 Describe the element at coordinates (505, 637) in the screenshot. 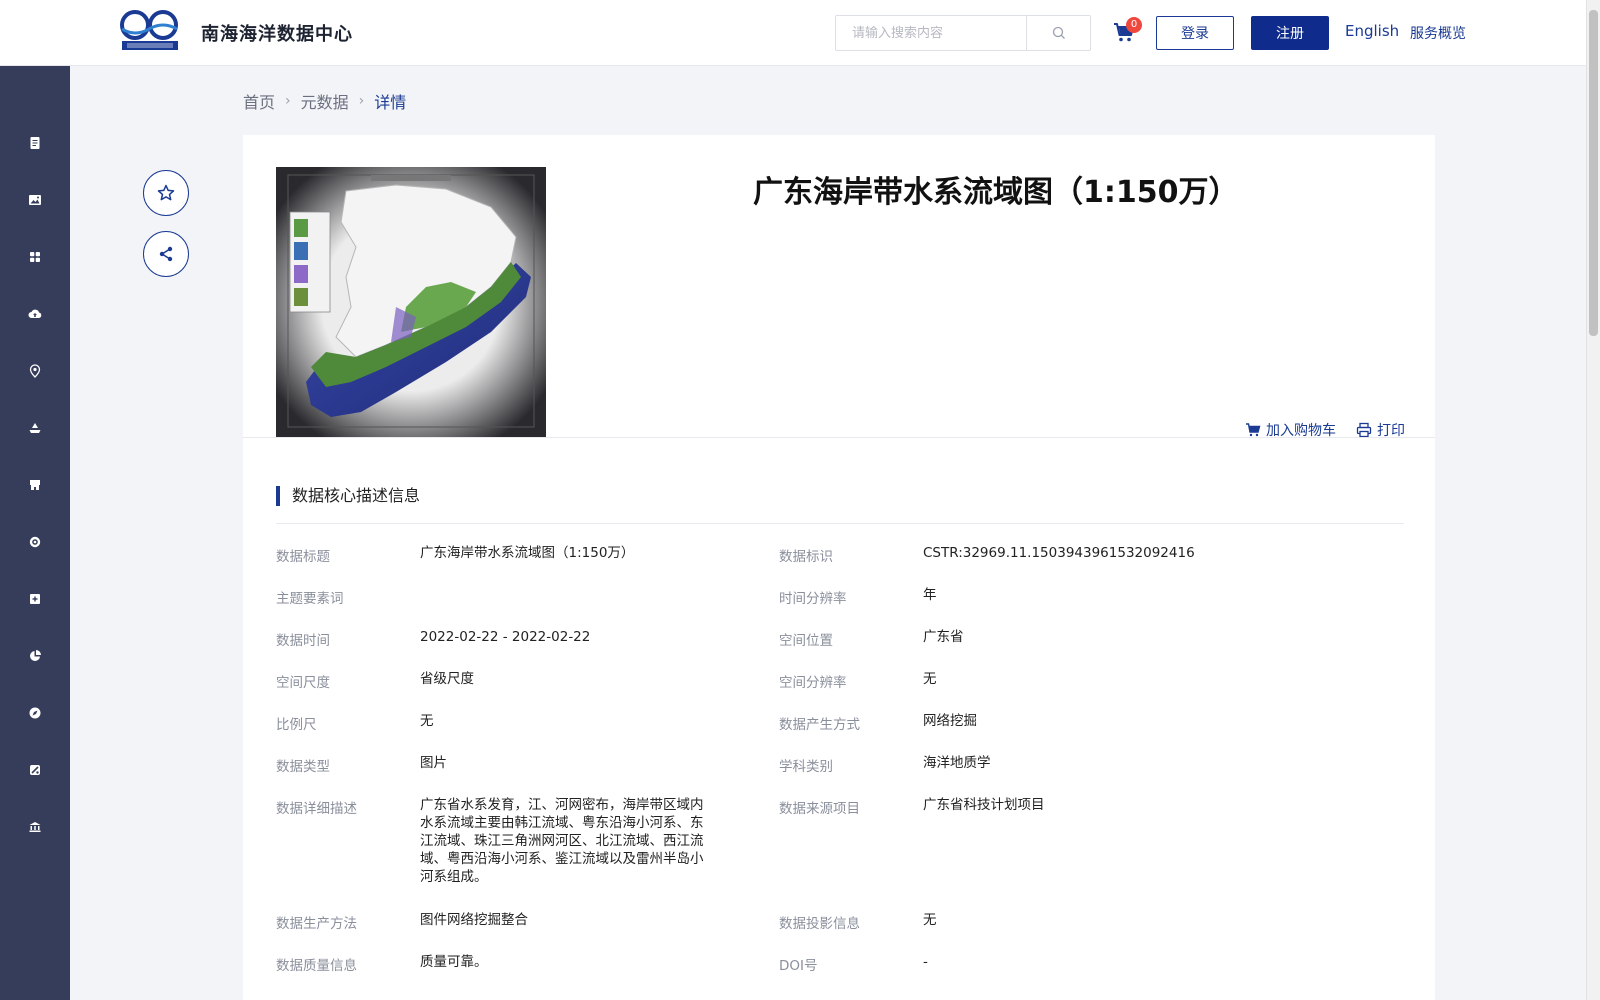

I see `field-value: 2022-02-22 - 2022-02-22` at that location.